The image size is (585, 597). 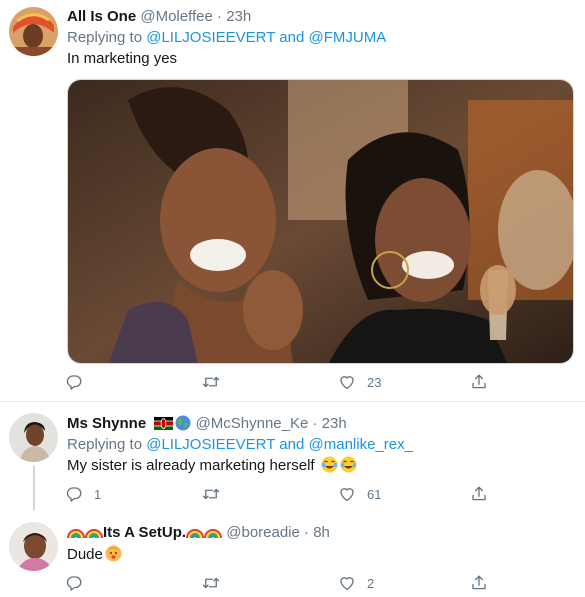 I want to click on mention-link: @FMJUMA, so click(x=348, y=37).